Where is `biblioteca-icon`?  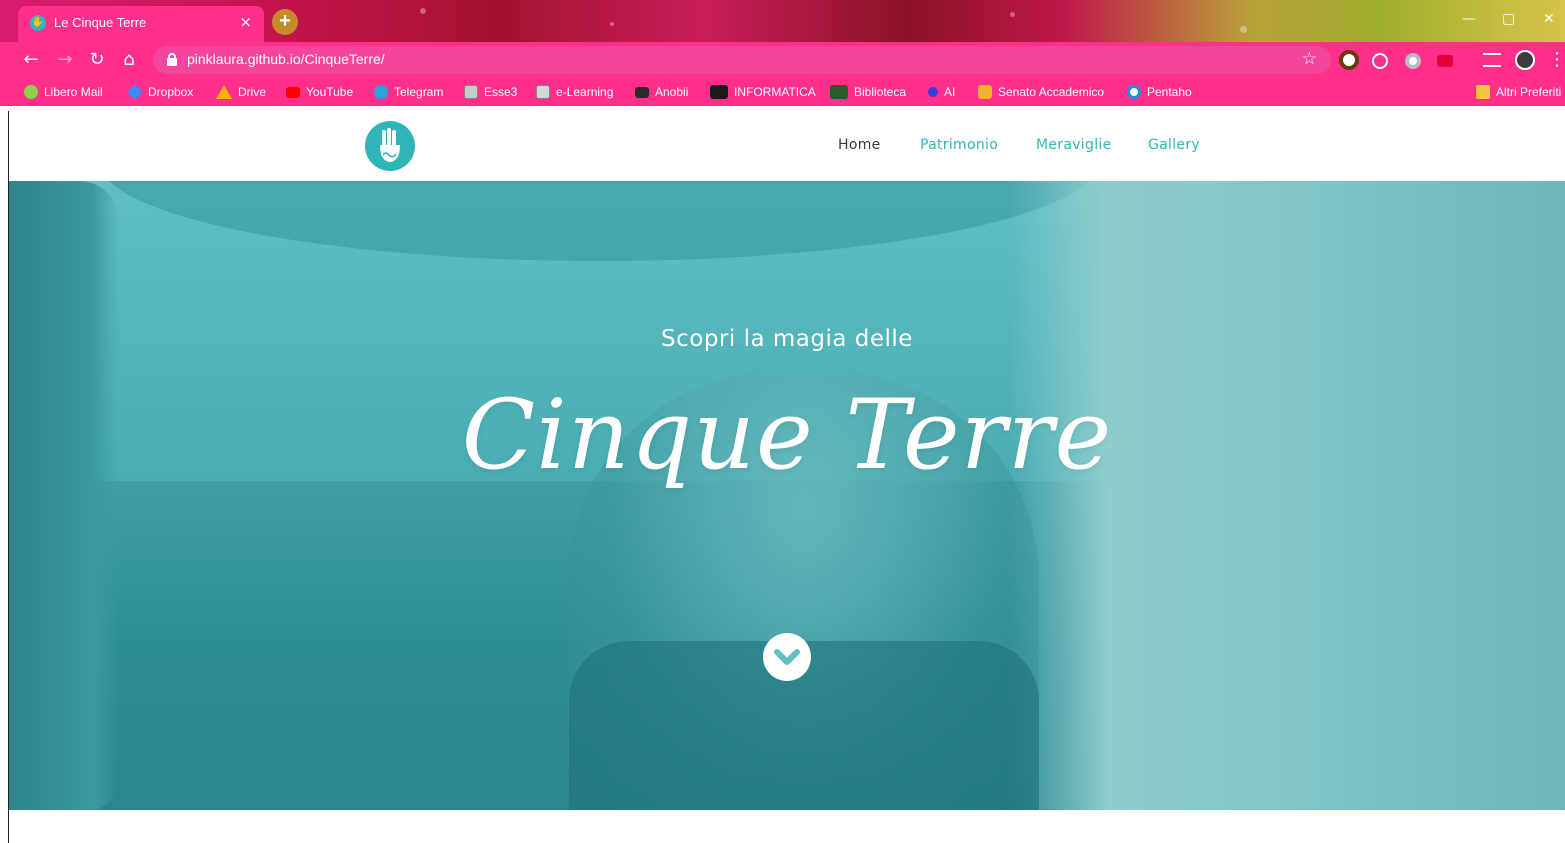
biblioteca-icon is located at coordinates (839, 92).